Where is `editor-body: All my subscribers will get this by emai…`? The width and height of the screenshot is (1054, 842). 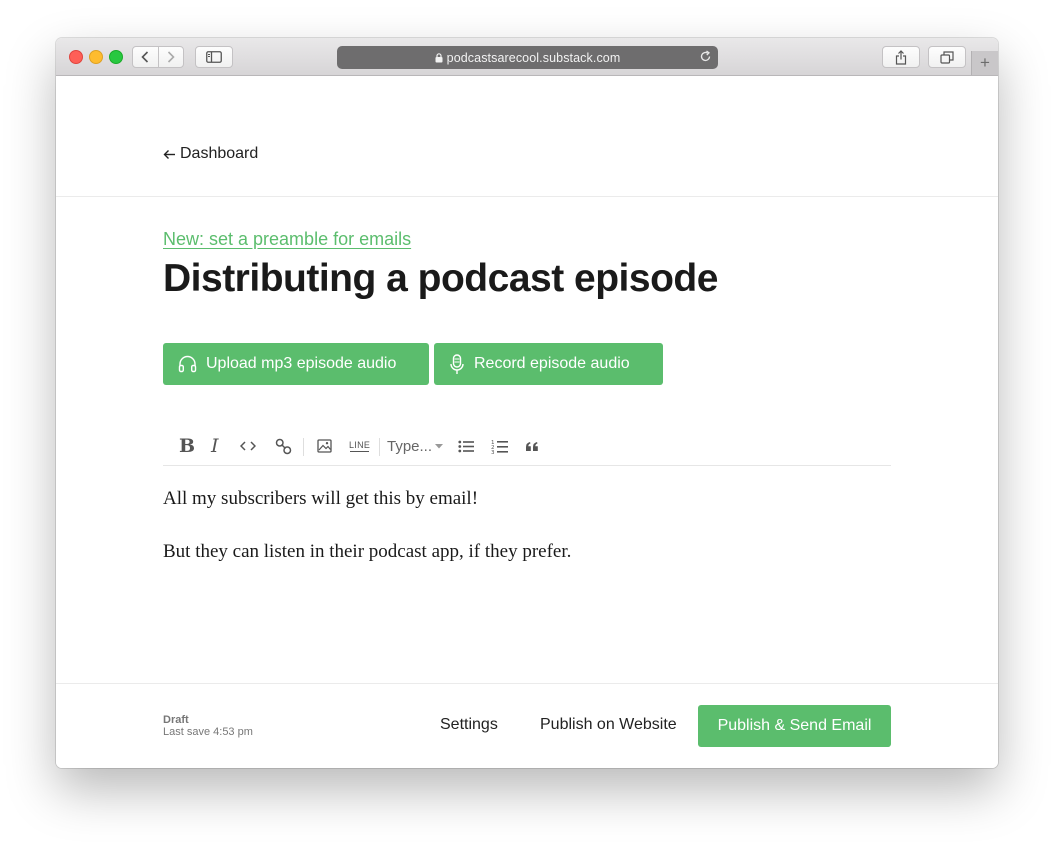 editor-body: All my subscribers will get this by emai… is located at coordinates (527, 538).